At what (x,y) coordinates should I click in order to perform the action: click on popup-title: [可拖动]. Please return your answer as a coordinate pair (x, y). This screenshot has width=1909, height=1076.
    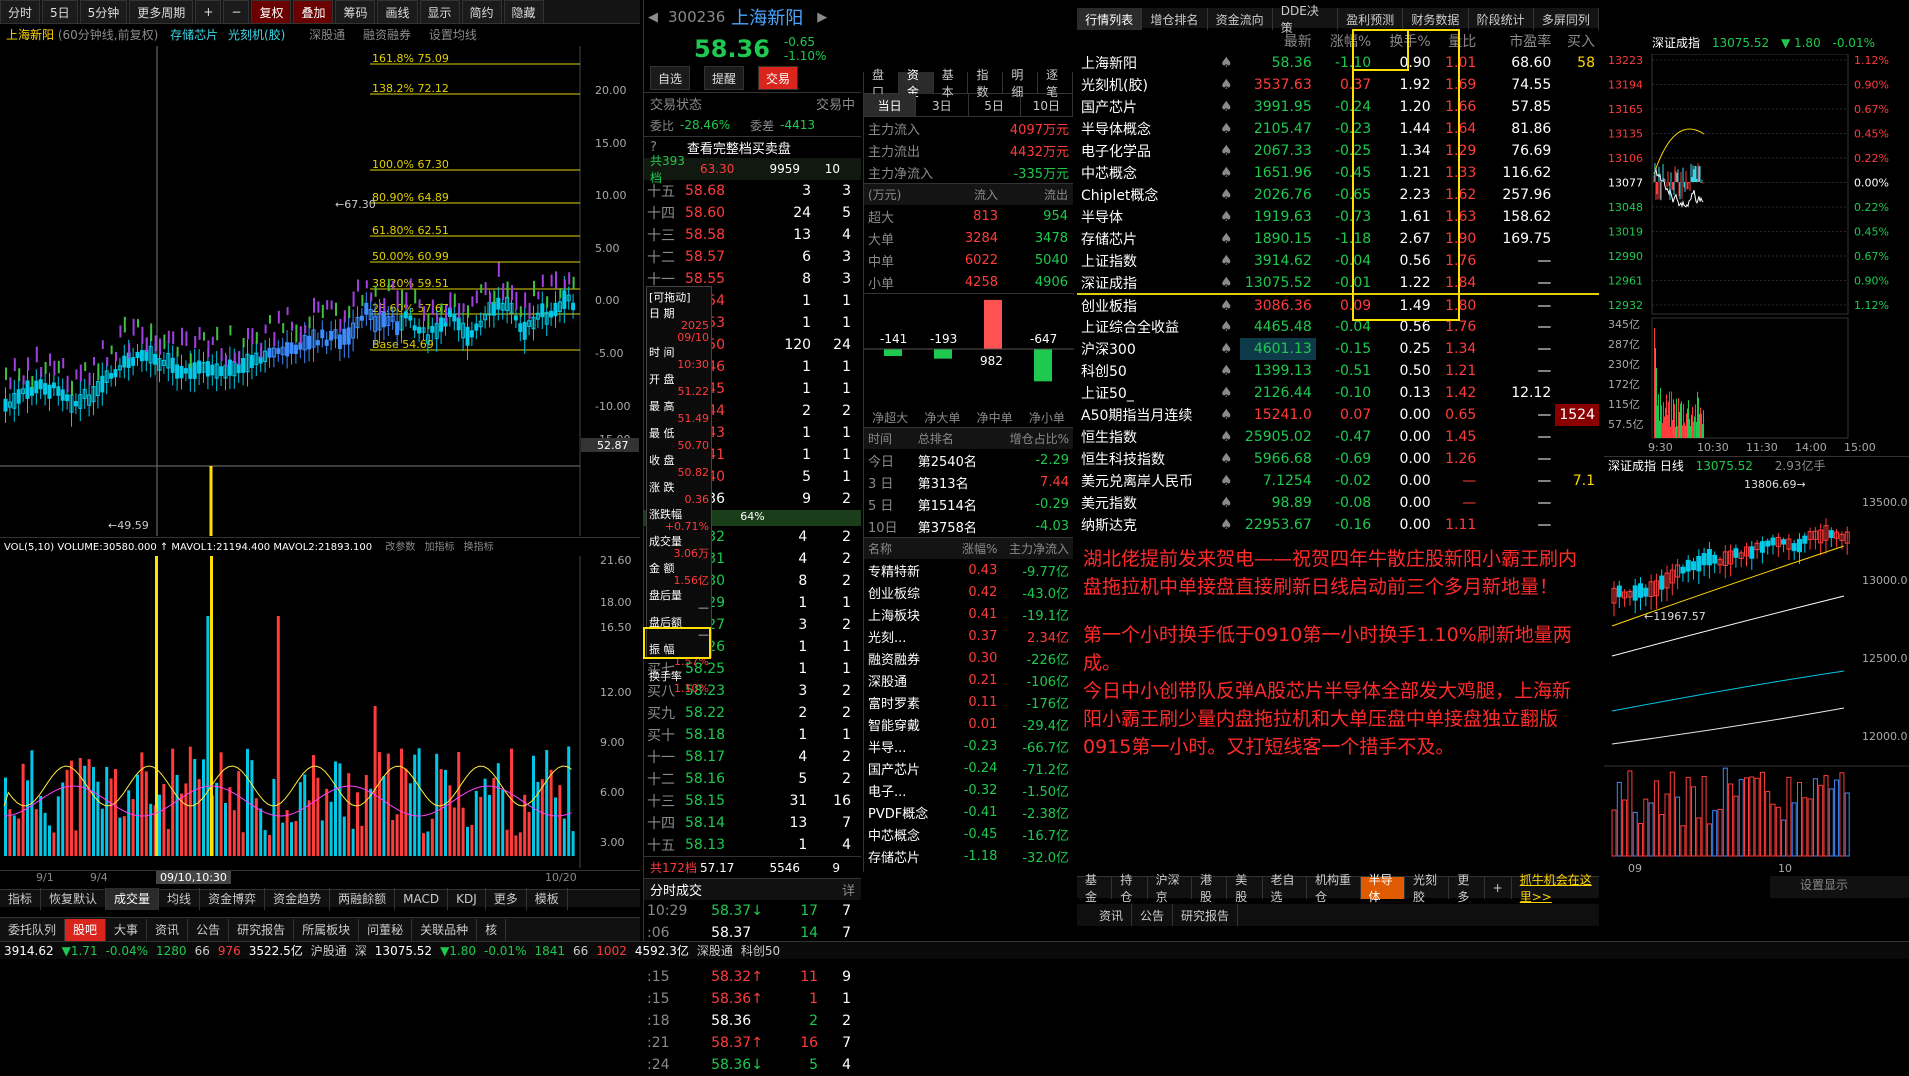
    Looking at the image, I should click on (679, 297).